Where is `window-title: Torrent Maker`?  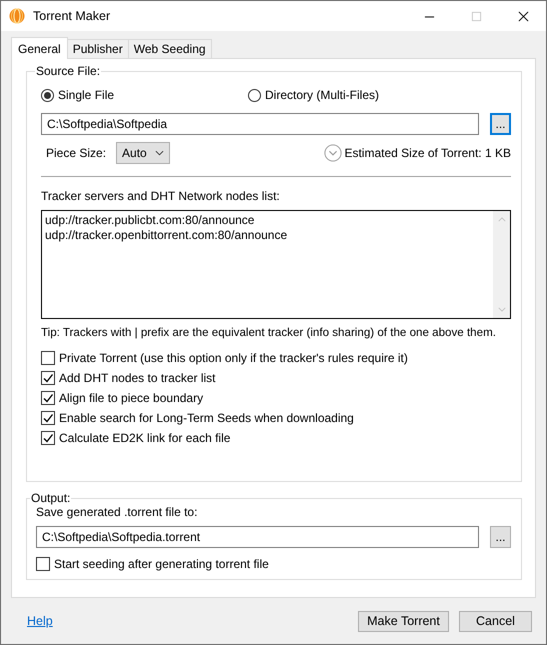
window-title: Torrent Maker is located at coordinates (71, 16).